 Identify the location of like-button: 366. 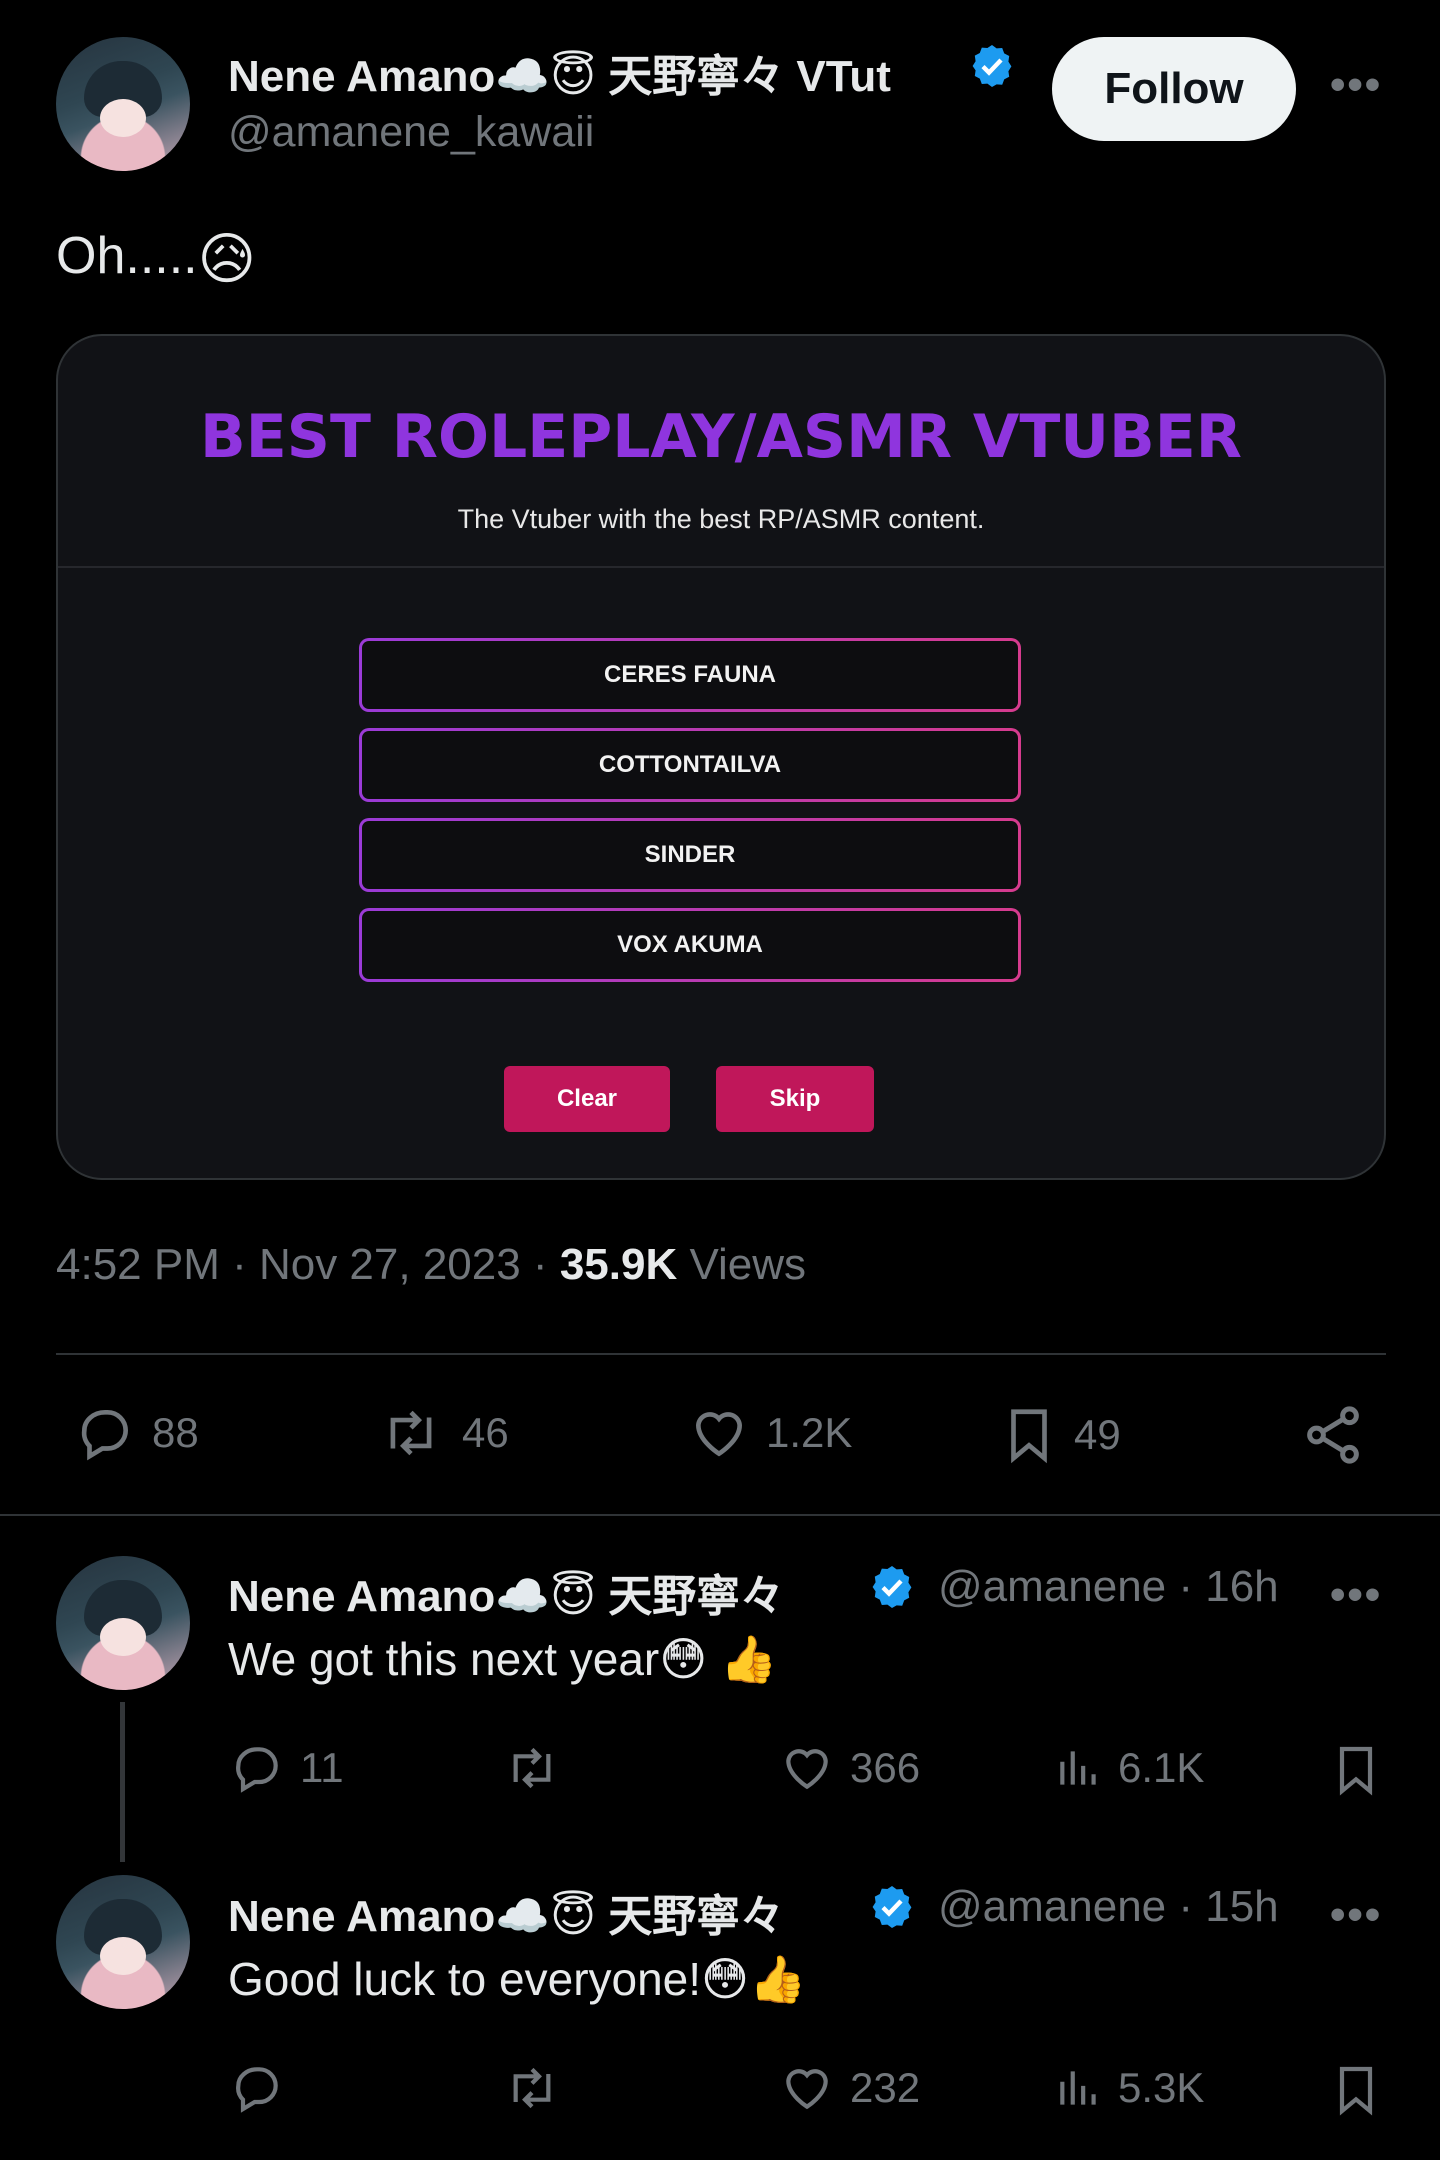
(849, 1768).